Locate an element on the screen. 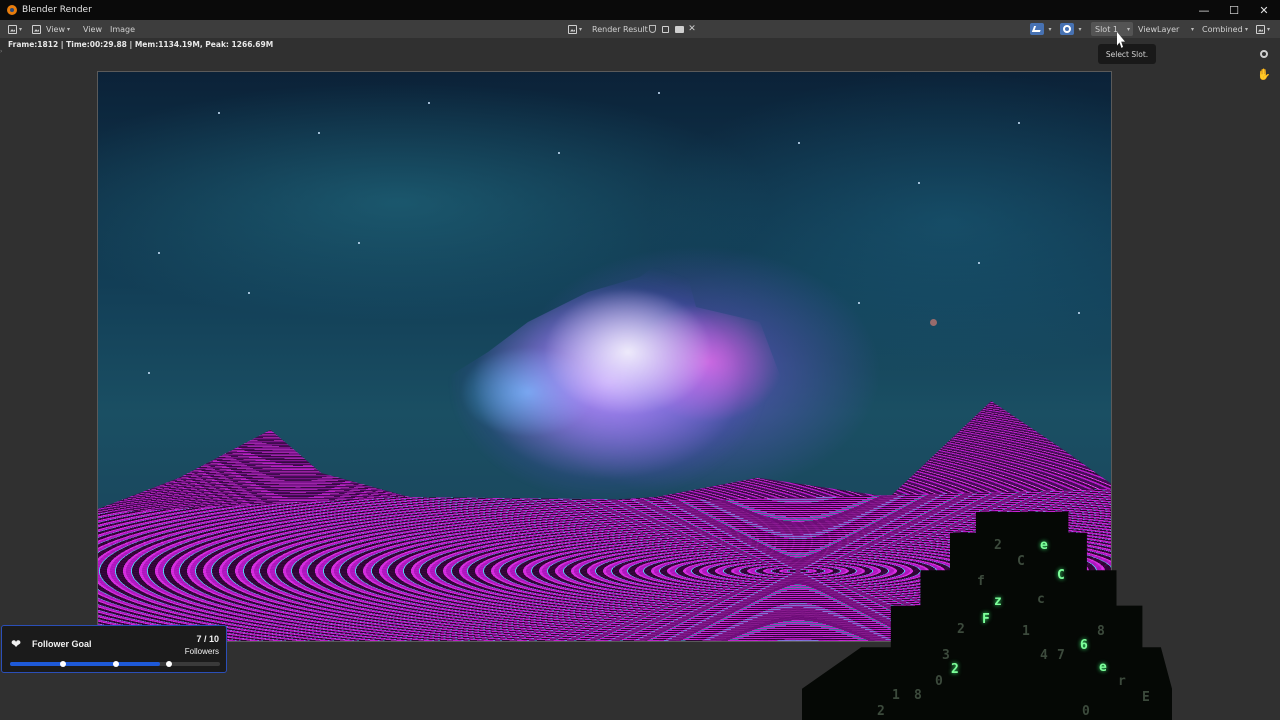 The width and height of the screenshot is (1280, 720). slot-tooltip: Select Slot. is located at coordinates (1127, 54).